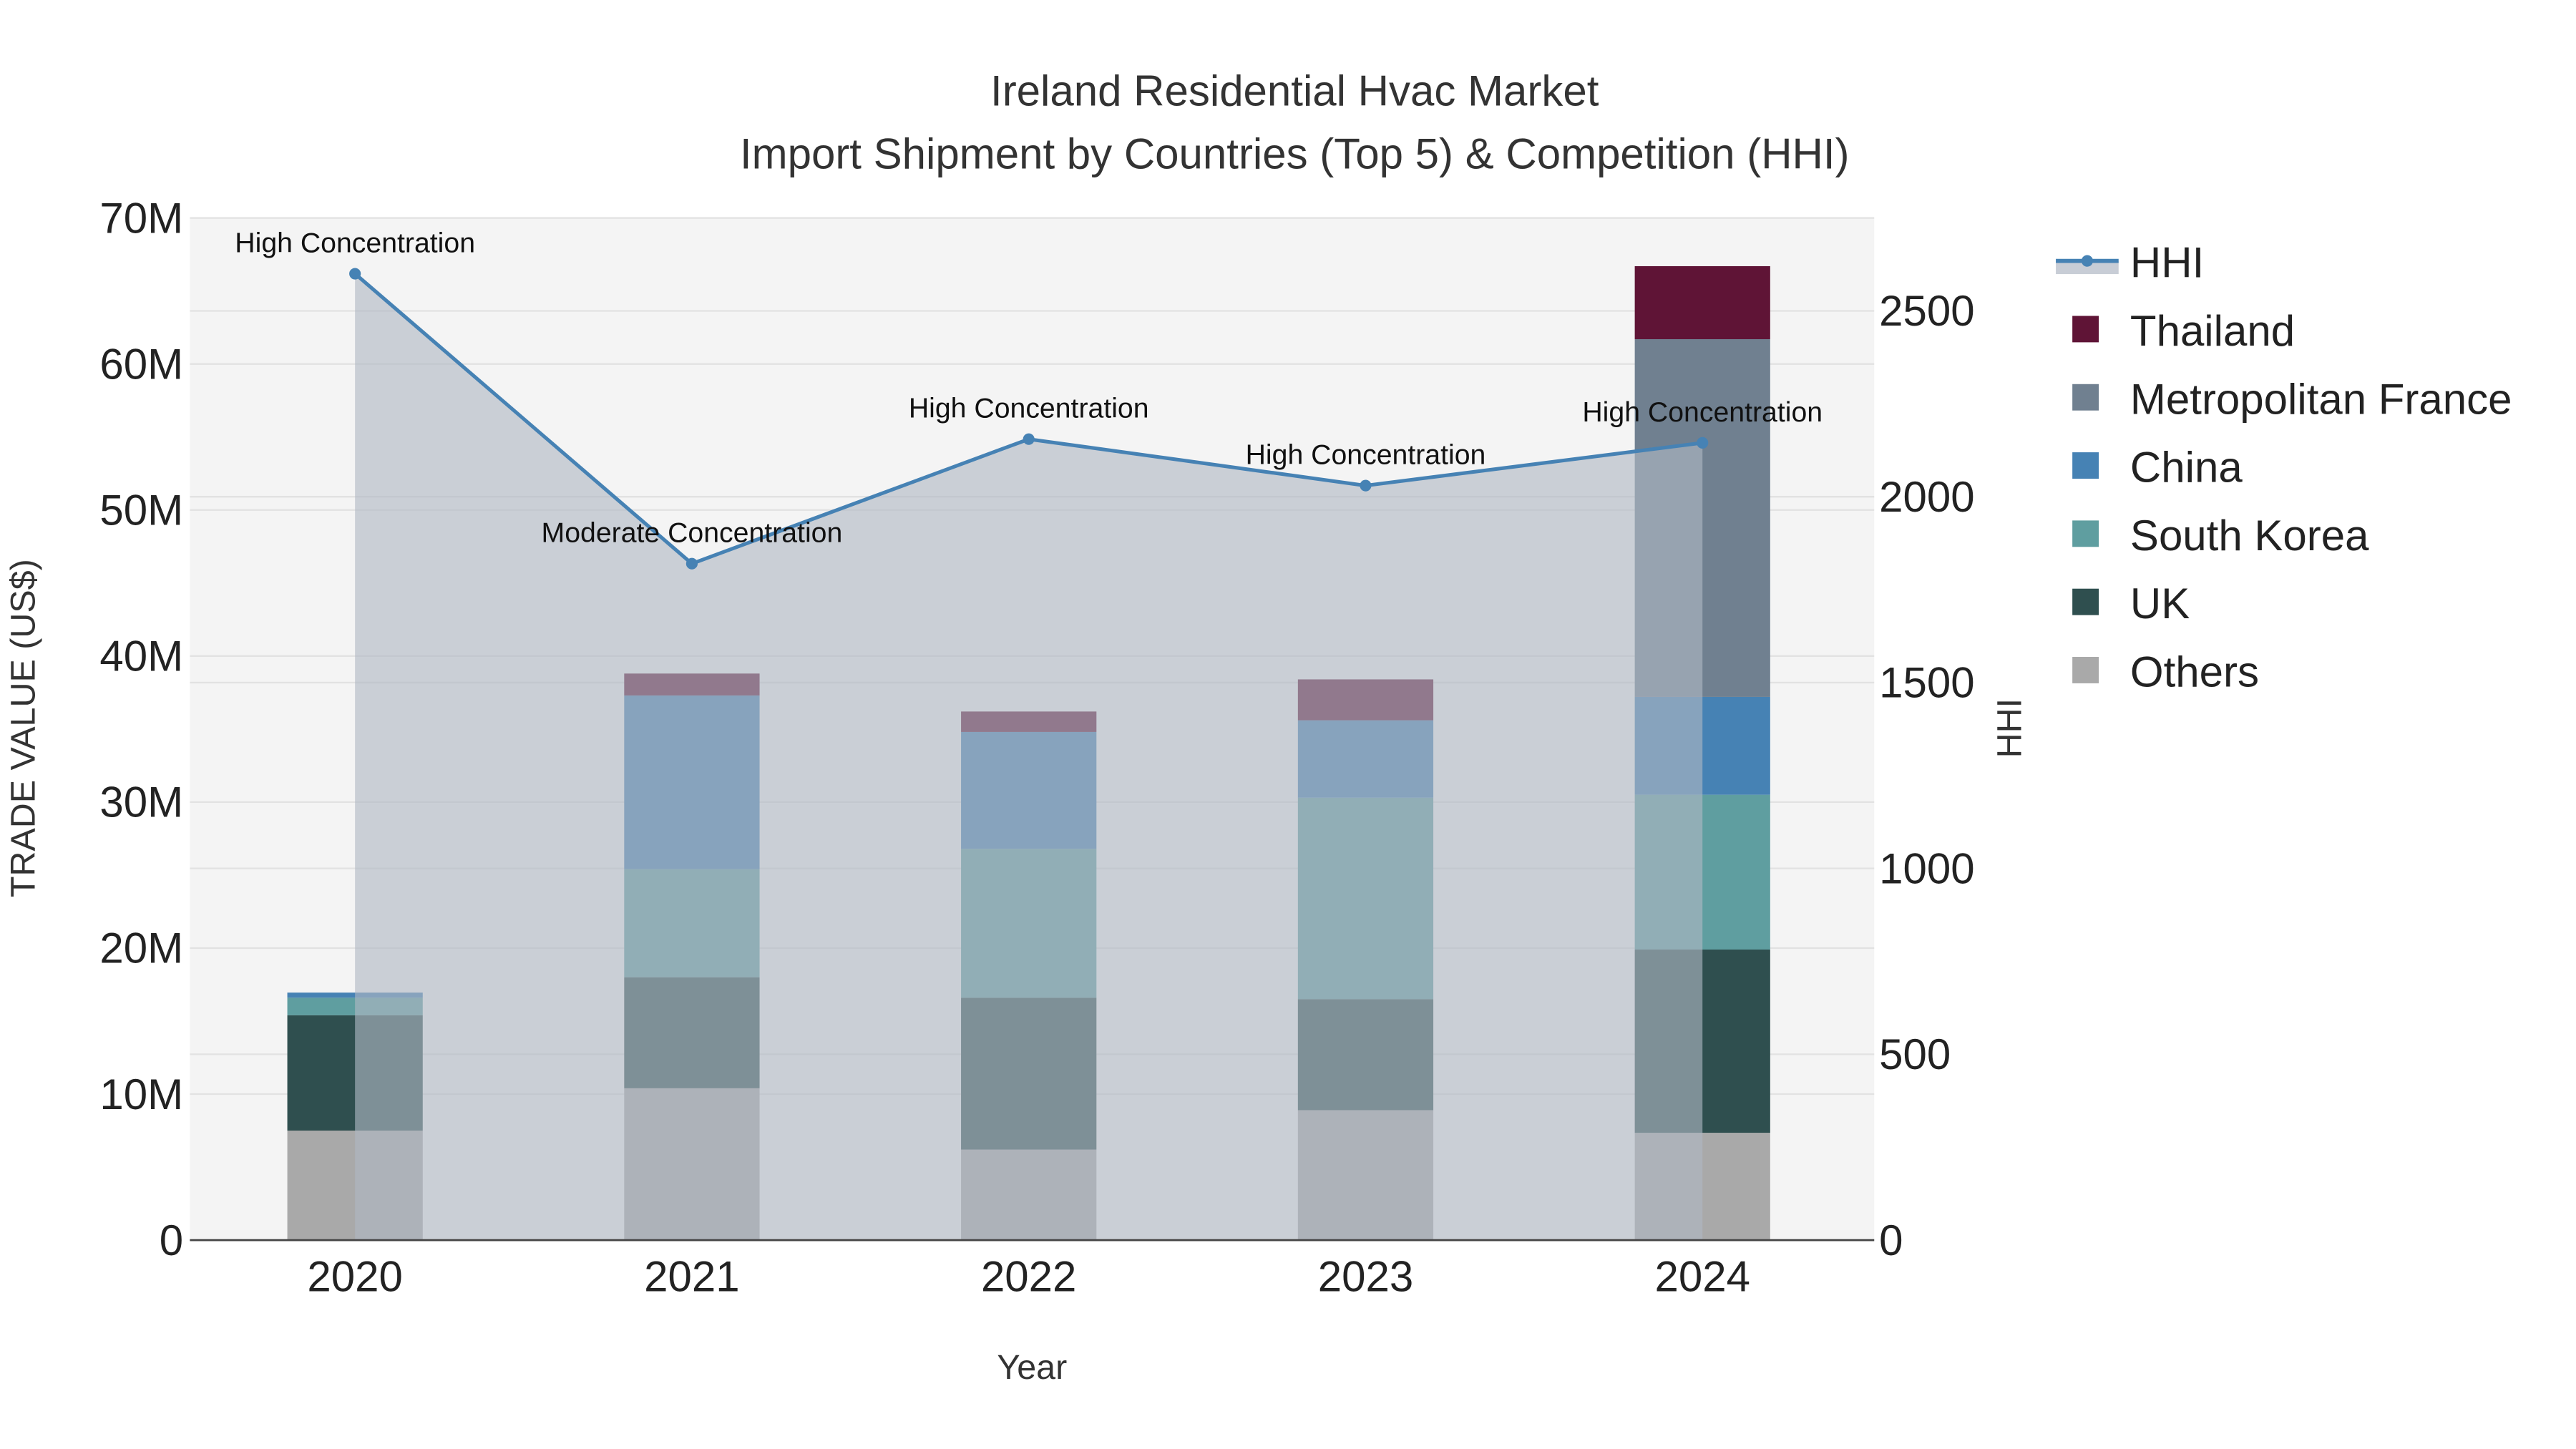 Image resolution: width=2576 pixels, height=1449 pixels. Describe the element at coordinates (2249, 536) in the screenshot. I see `legend-label: South Korea` at that location.